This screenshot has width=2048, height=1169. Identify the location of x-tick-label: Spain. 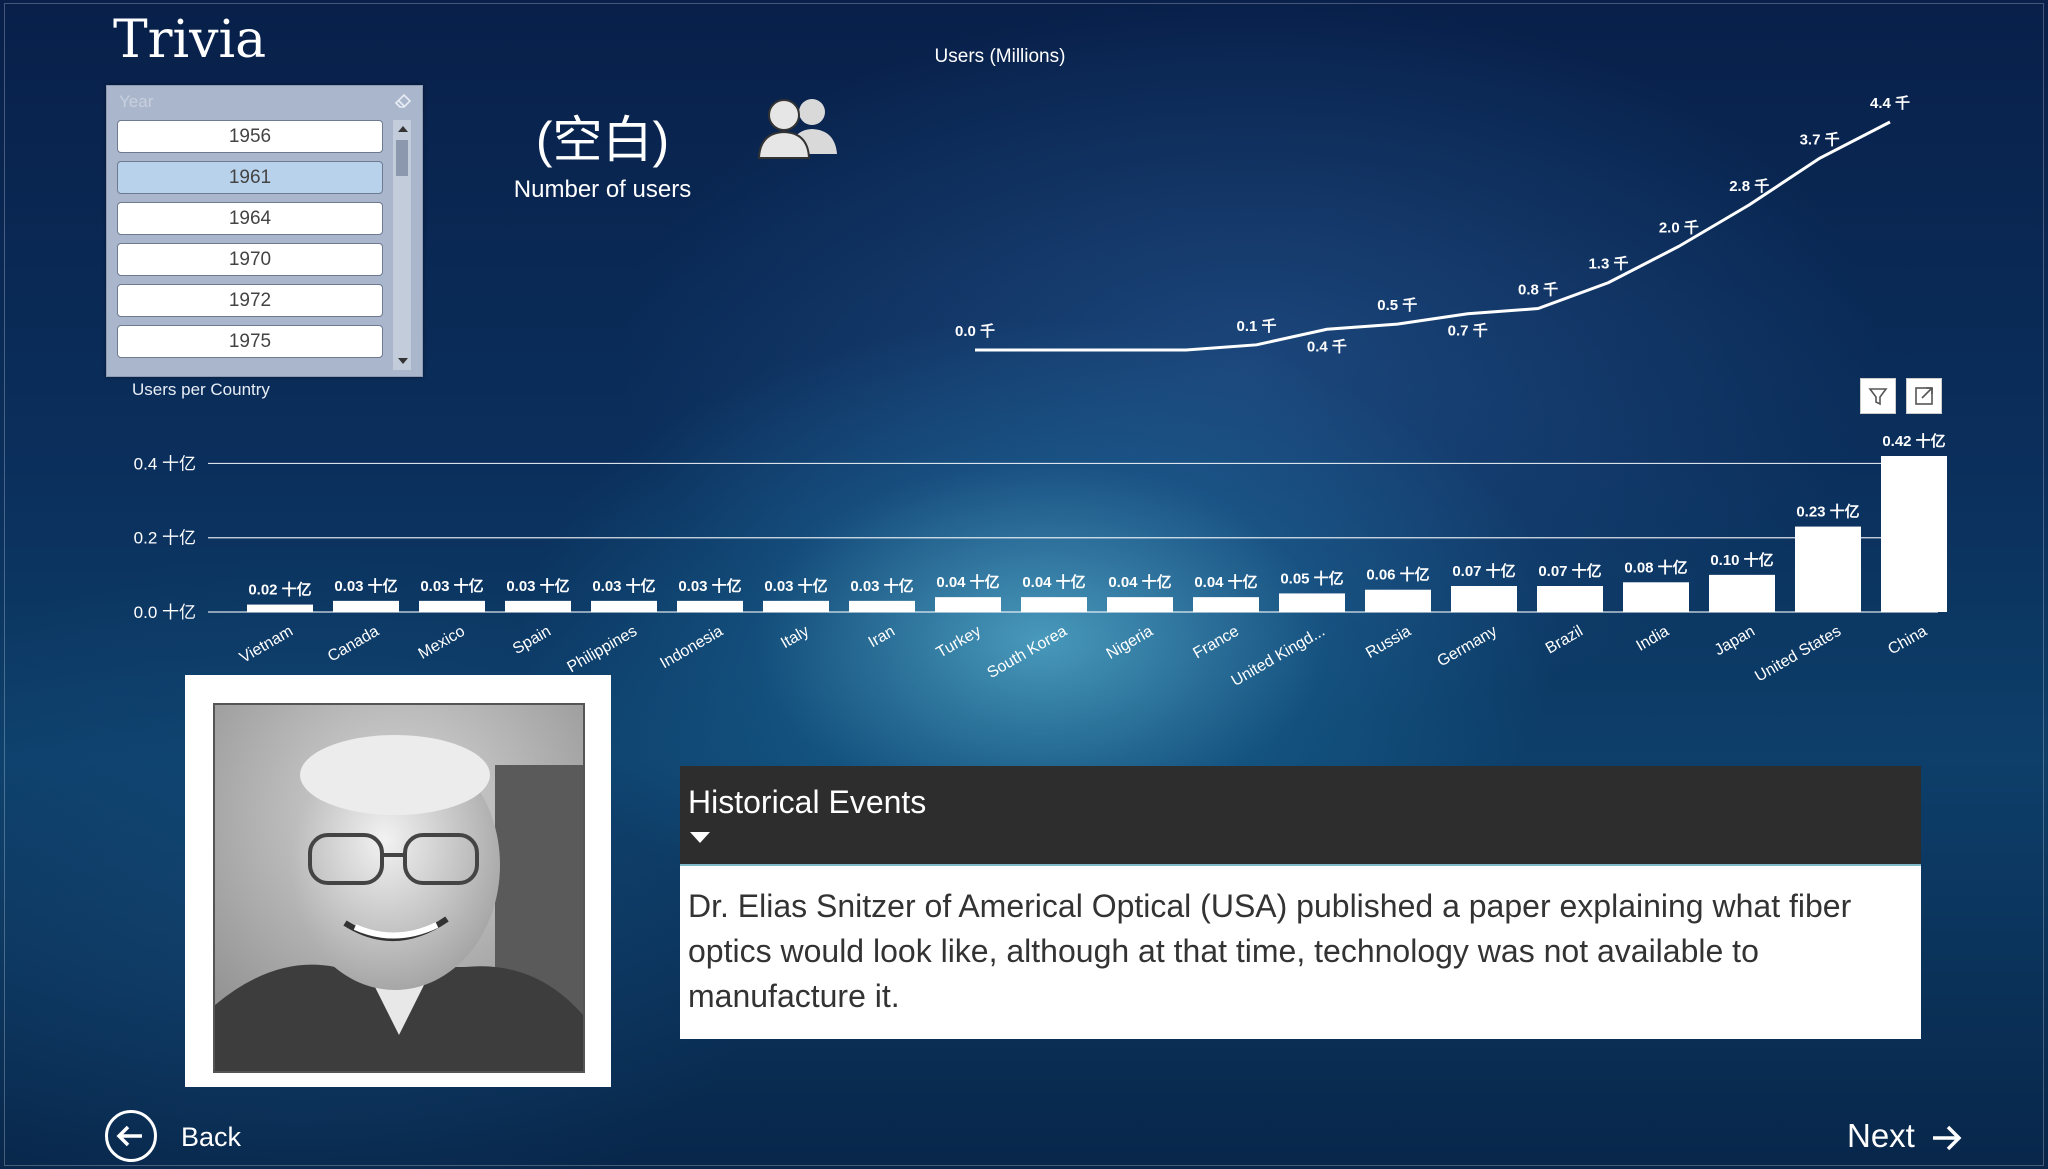
(532, 640).